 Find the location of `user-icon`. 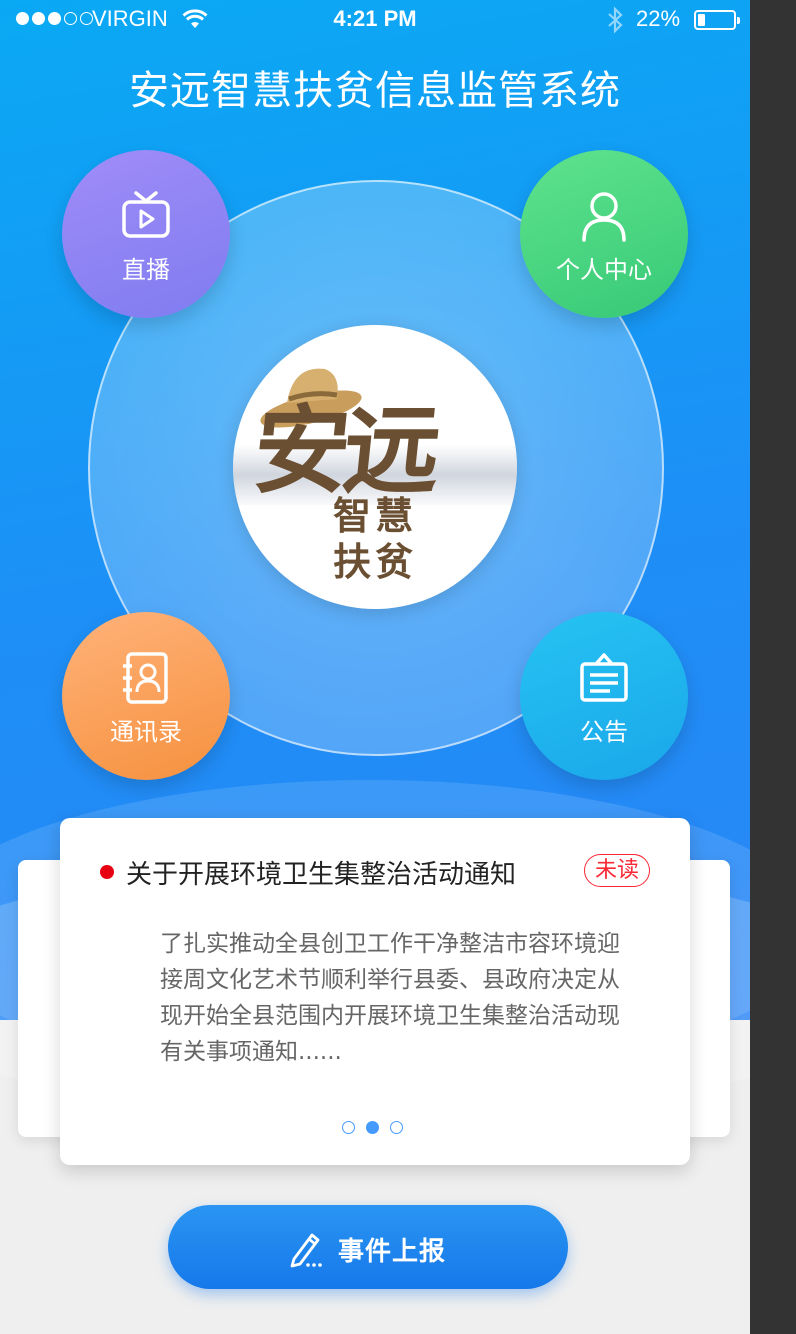

user-icon is located at coordinates (604, 217).